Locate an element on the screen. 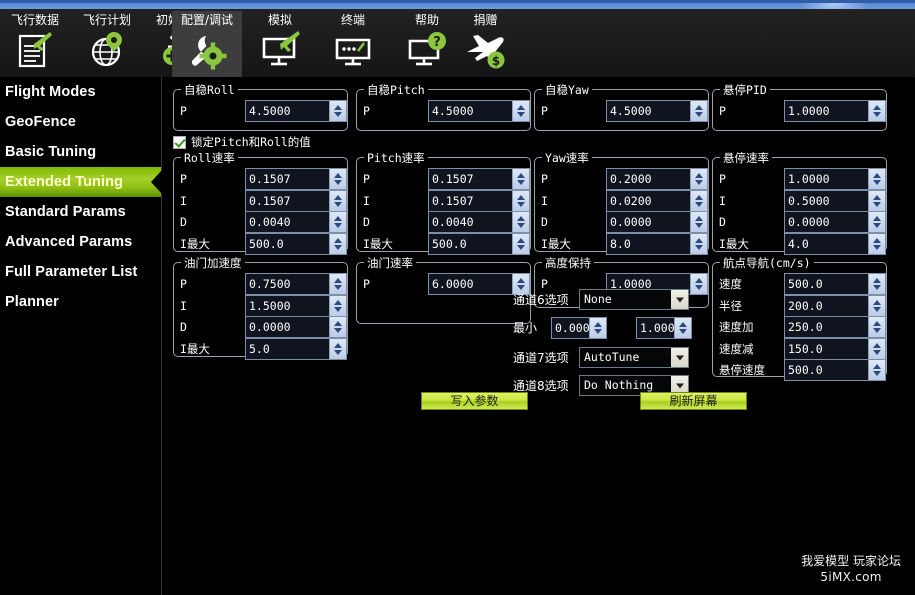 This screenshot has height=595, width=915. sidebar-item-basic-tuning: Basic Tuning is located at coordinates (80, 152).